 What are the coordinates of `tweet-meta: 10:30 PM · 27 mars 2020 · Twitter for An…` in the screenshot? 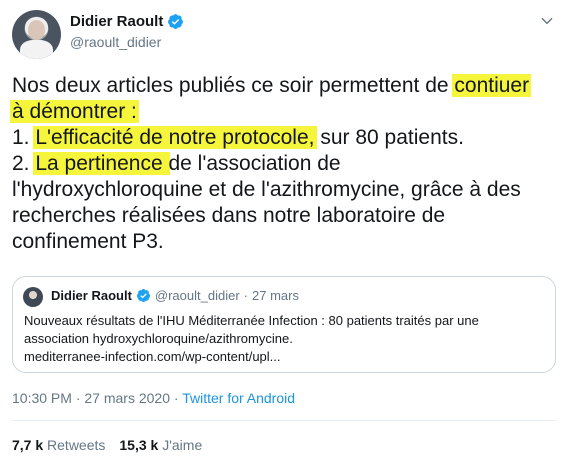 It's located at (153, 398).